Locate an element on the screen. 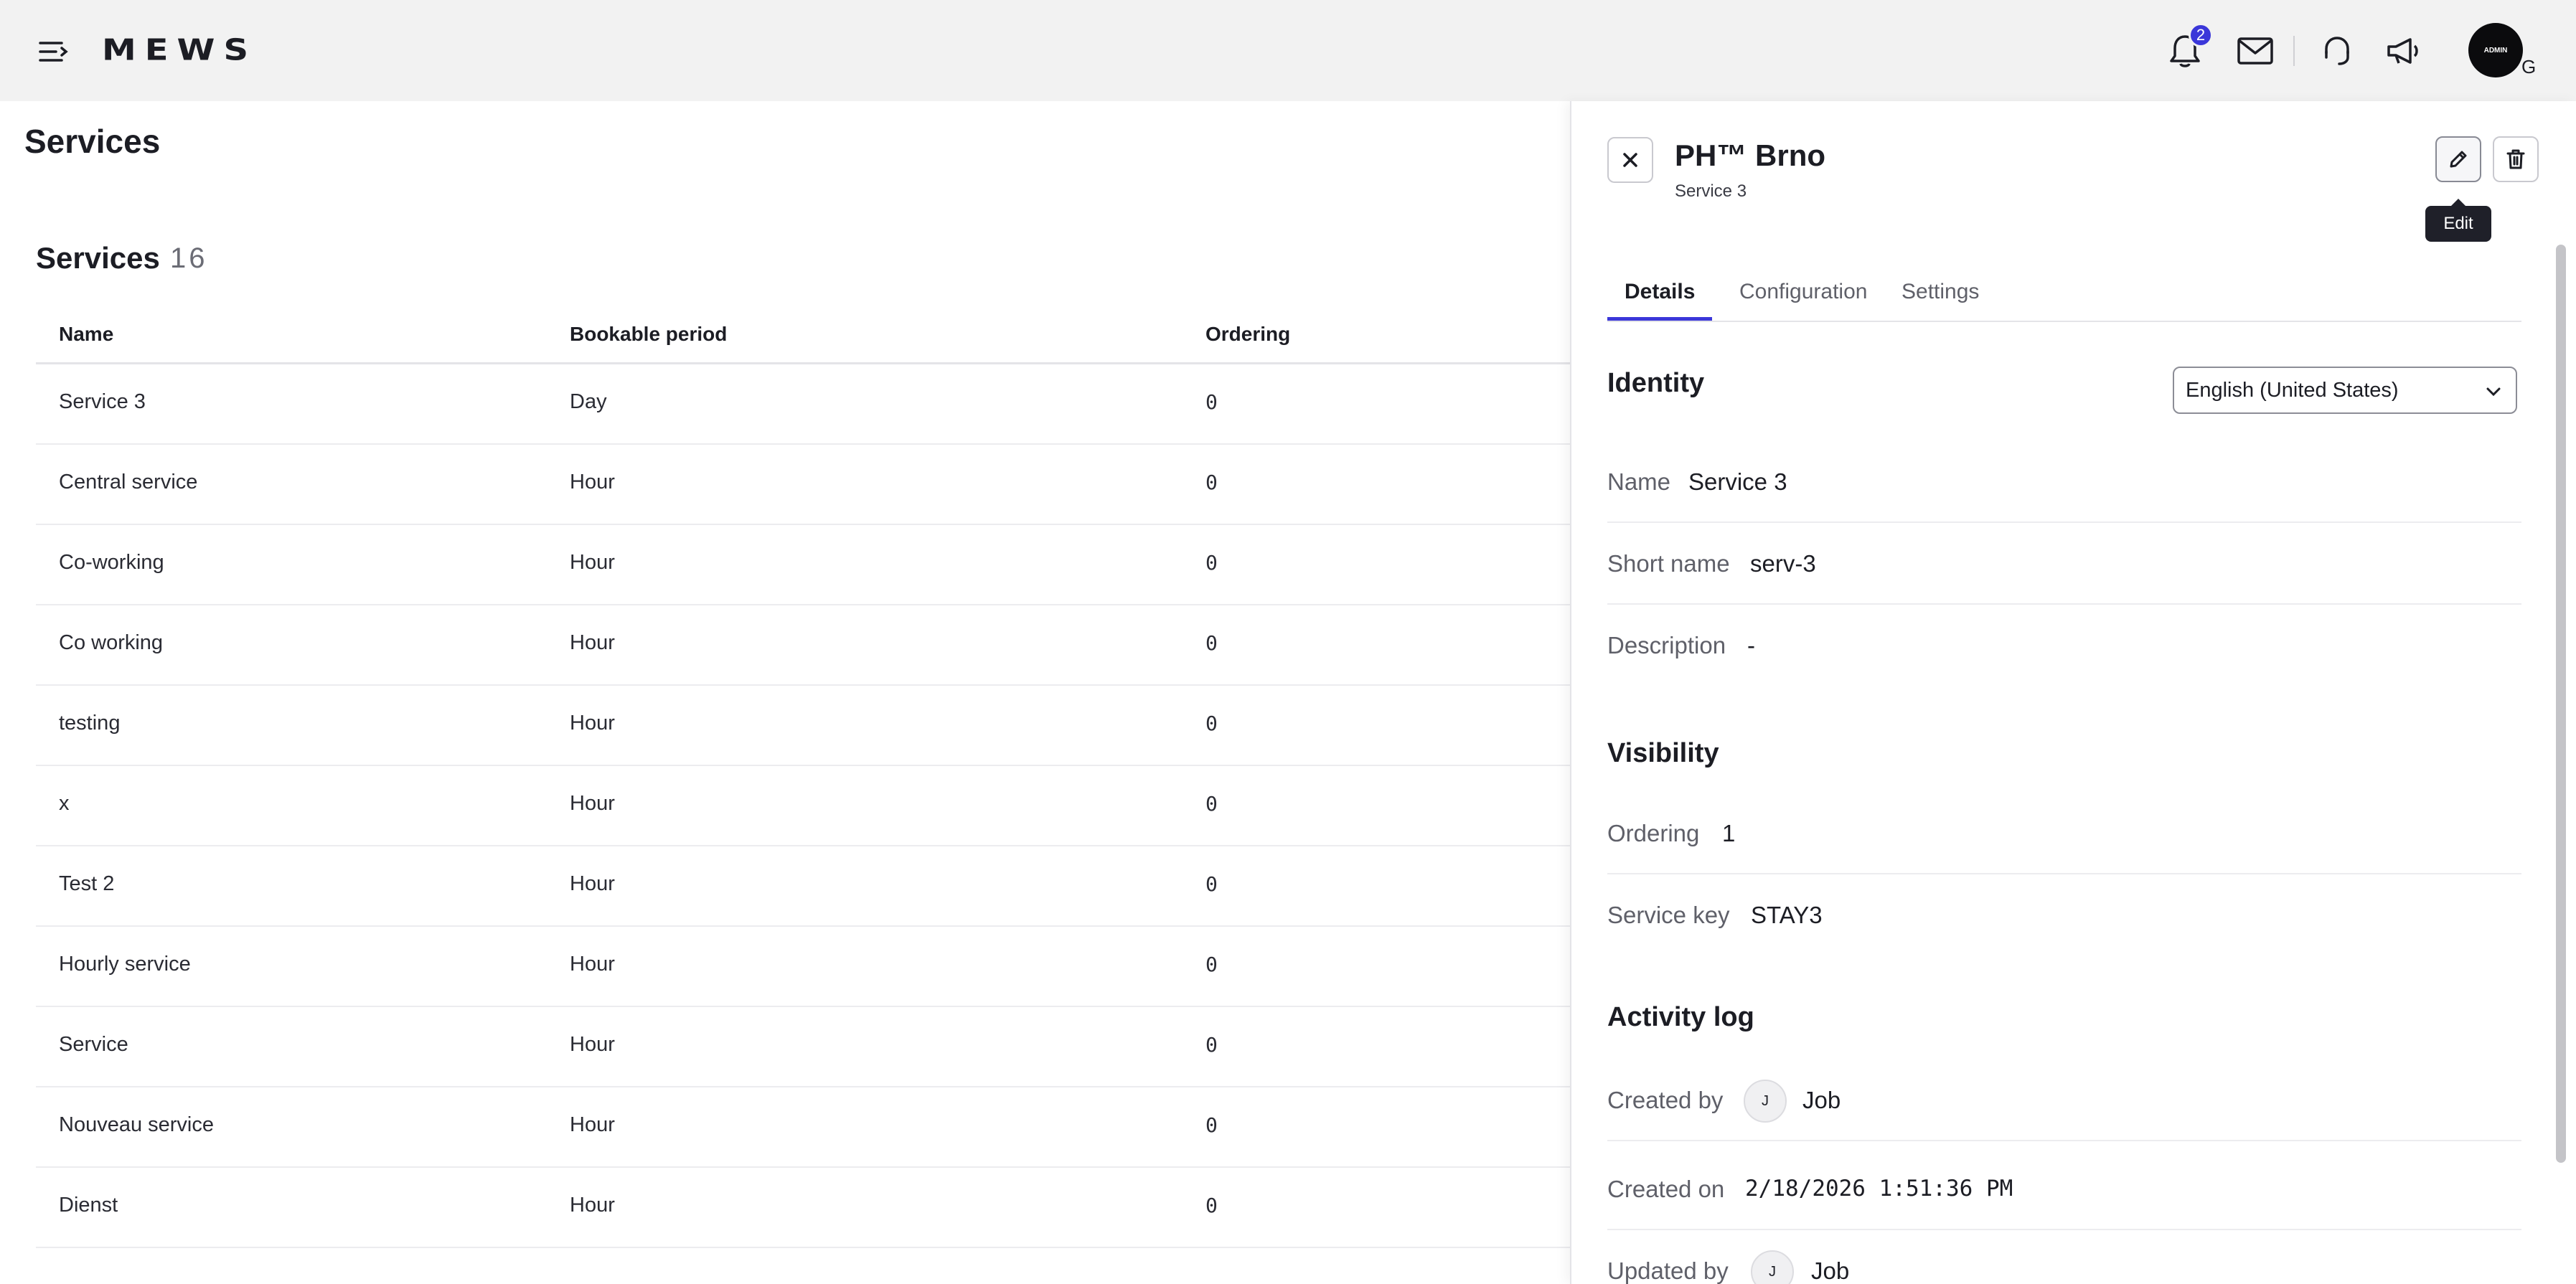 The height and width of the screenshot is (1284, 2576). cell-name: Nouveau service is located at coordinates (136, 1124).